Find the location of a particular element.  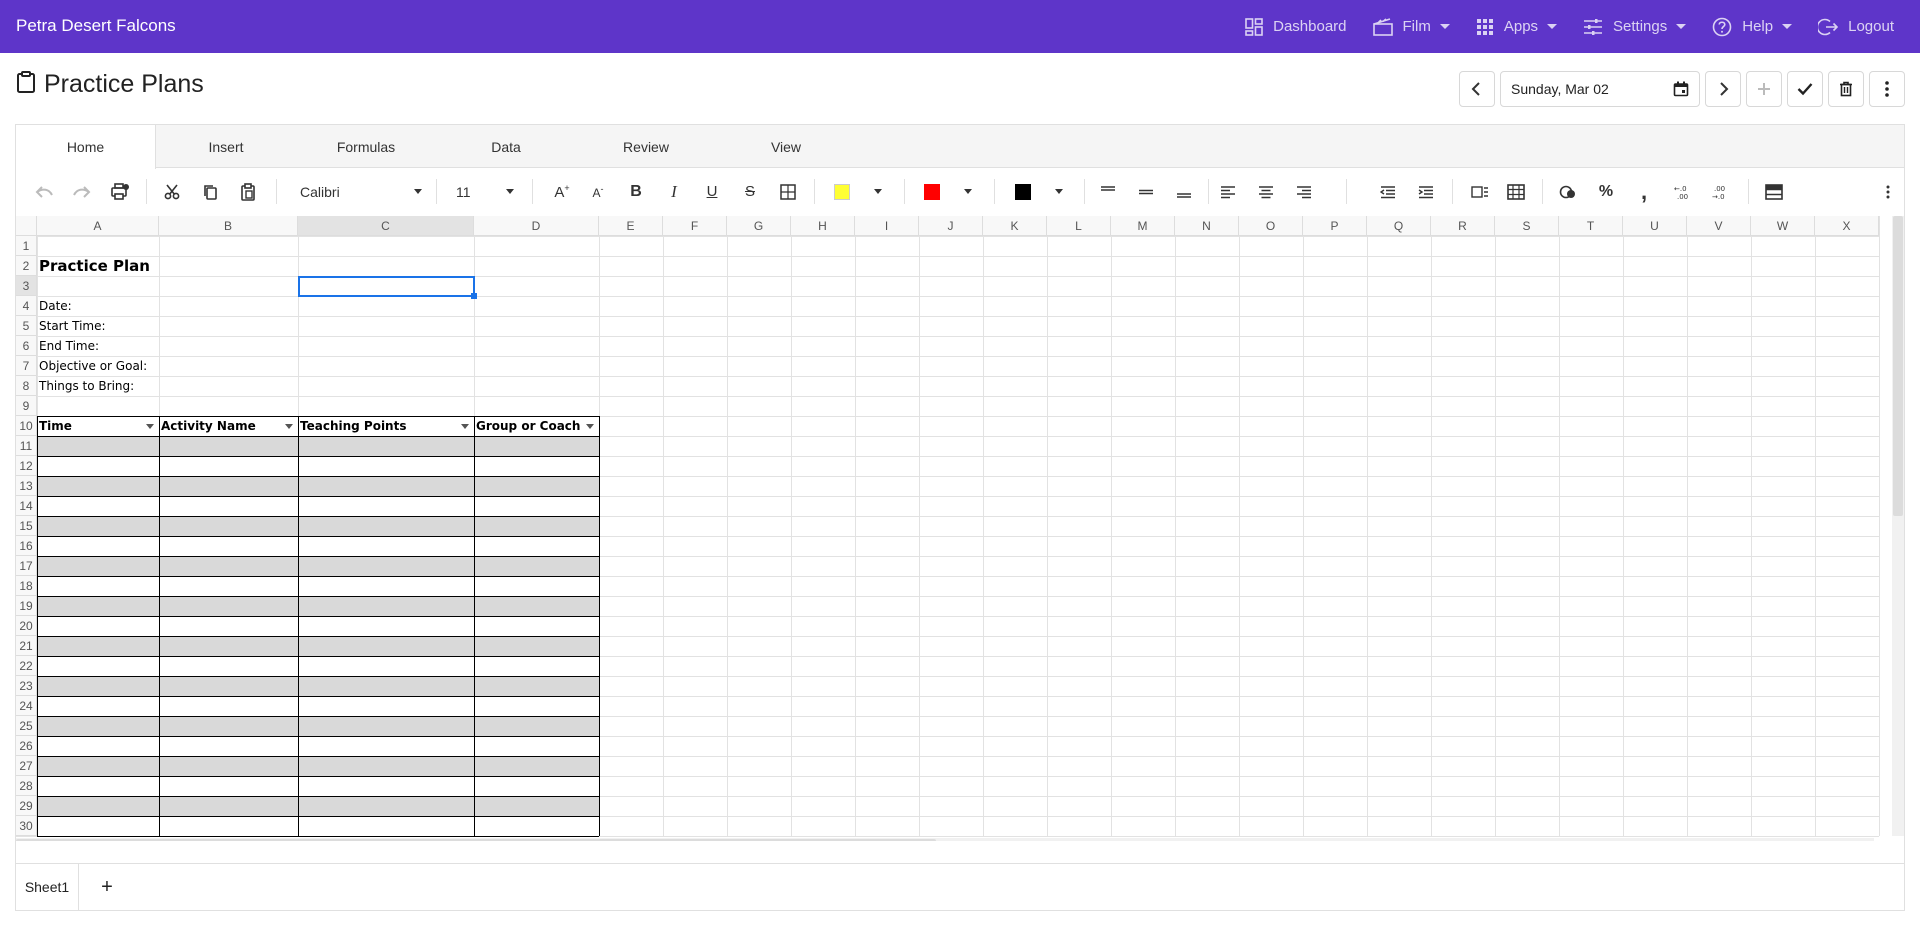

save-plan-button is located at coordinates (1805, 89).